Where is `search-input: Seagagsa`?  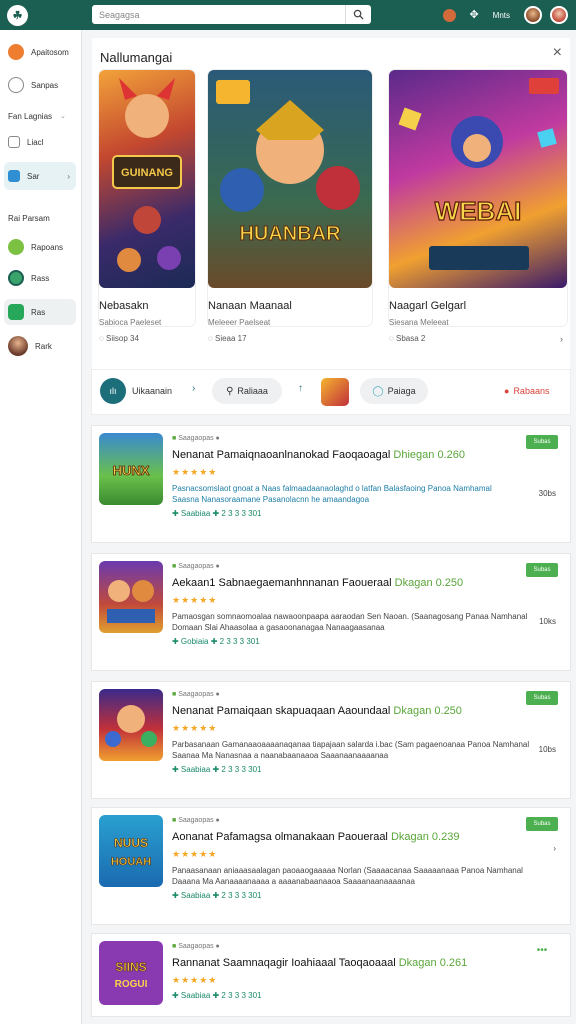
search-input: Seagagsa is located at coordinates (218, 15).